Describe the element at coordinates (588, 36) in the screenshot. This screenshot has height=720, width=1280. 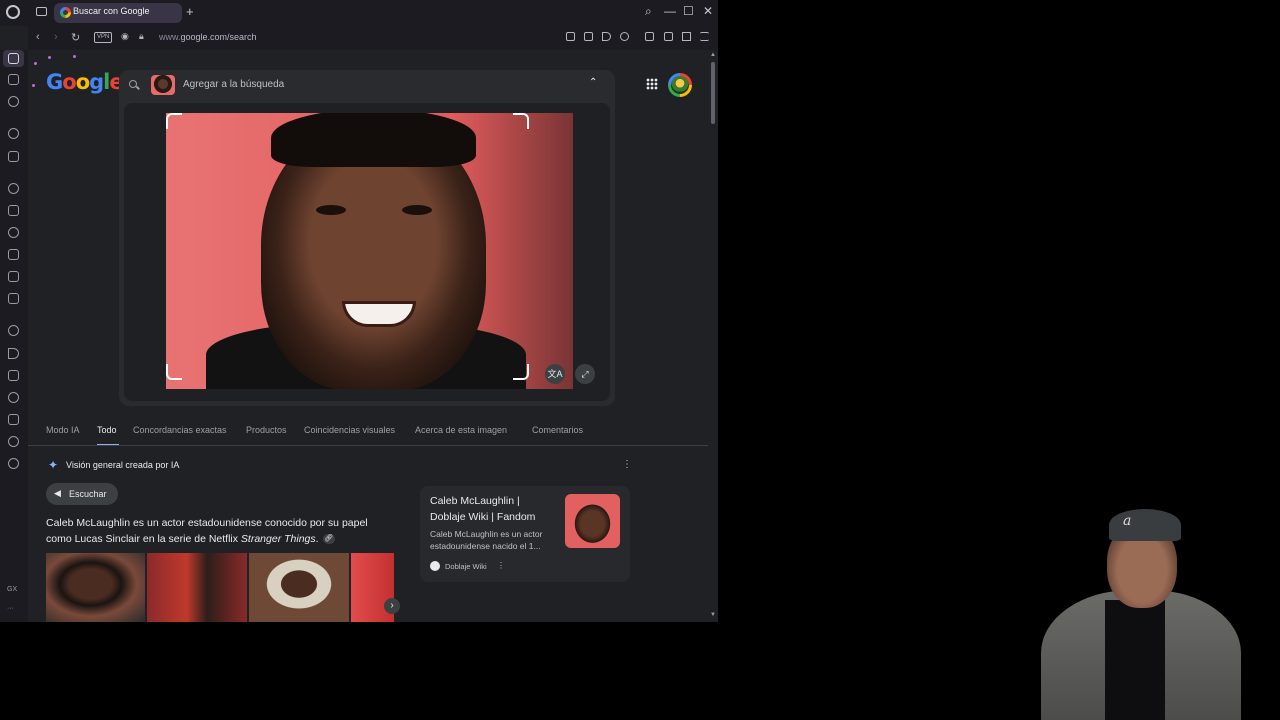
I see `snapshot-icon` at that location.